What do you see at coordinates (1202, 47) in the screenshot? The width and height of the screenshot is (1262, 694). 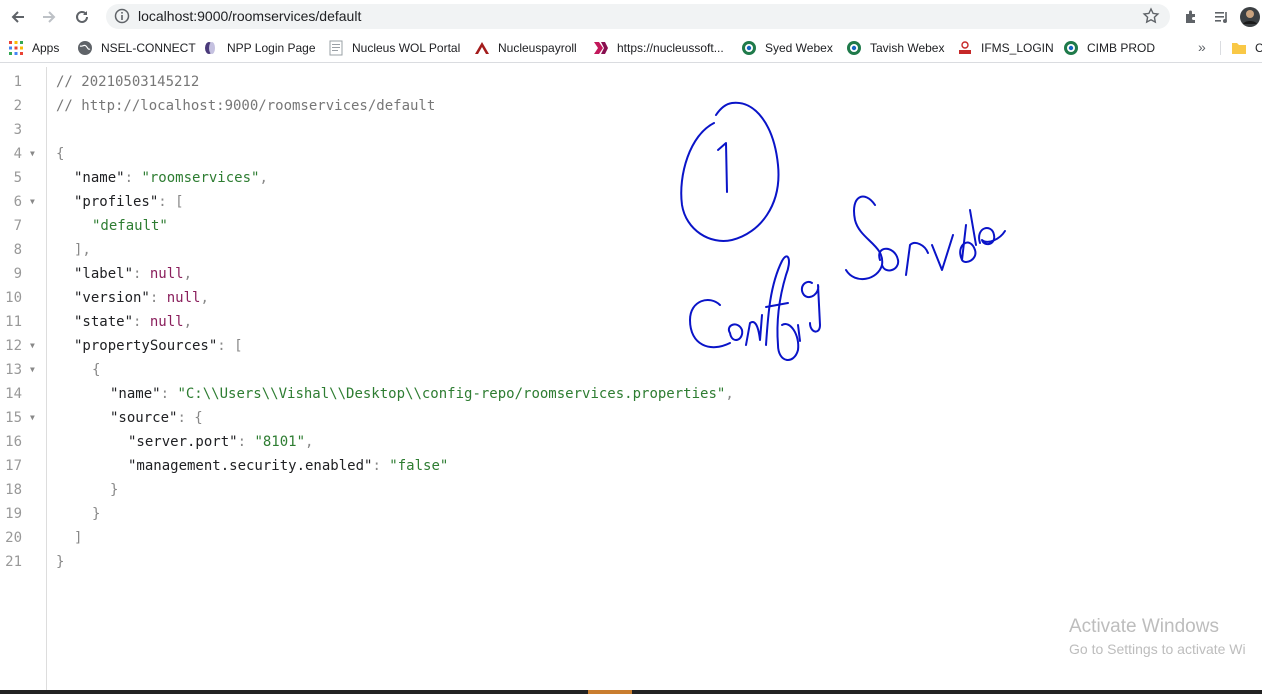 I see `more-bookmarks-chevron-icon: »` at bounding box center [1202, 47].